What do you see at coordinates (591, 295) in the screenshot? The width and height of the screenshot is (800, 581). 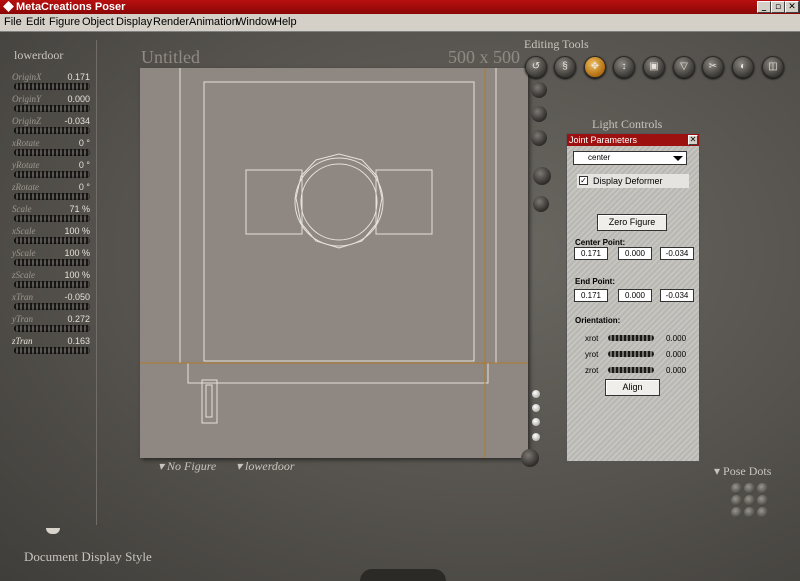 I see `end-point-x-field: 0.171` at bounding box center [591, 295].